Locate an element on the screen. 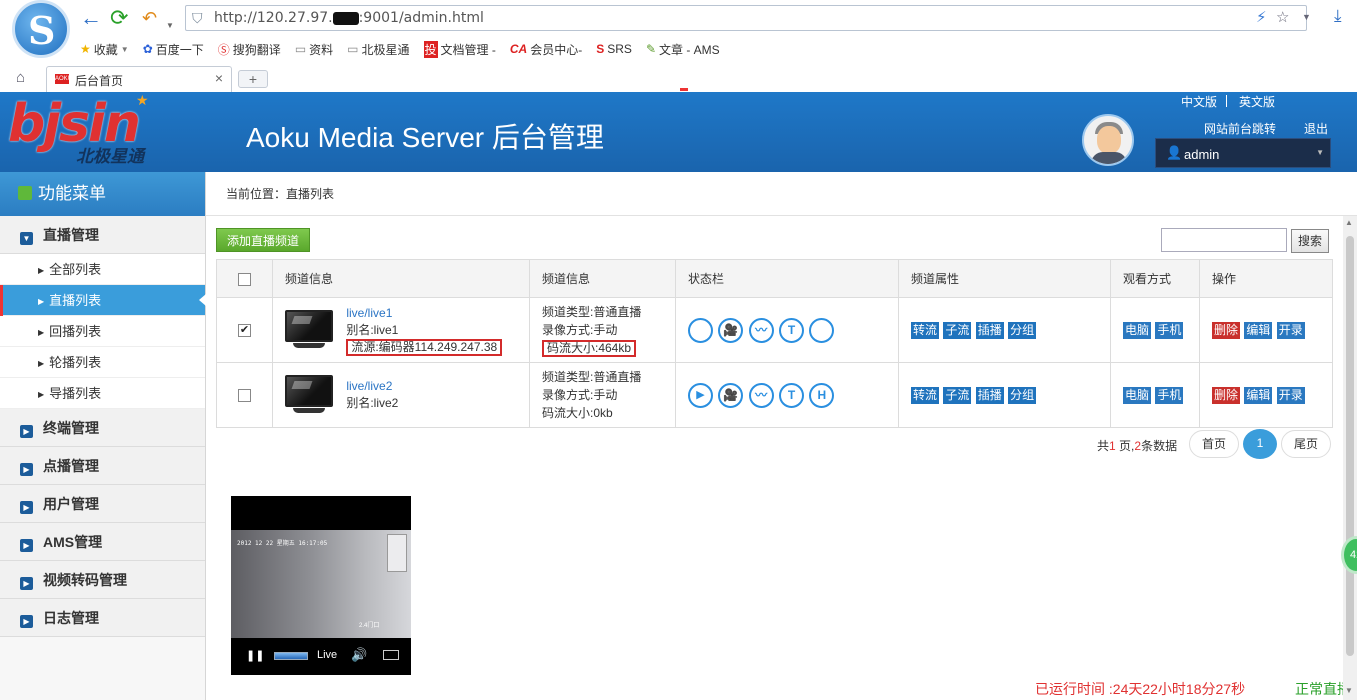 This screenshot has height=700, width=1357. undo-icon: ↶ is located at coordinates (149, 18).